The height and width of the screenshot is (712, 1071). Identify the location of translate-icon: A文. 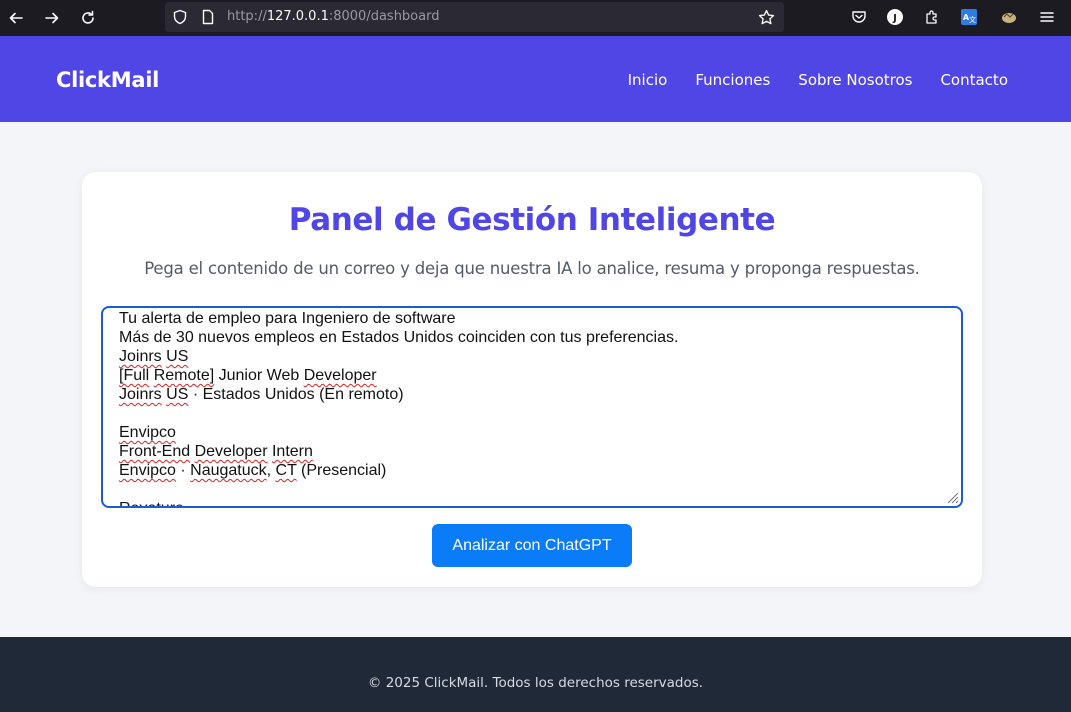
(969, 17).